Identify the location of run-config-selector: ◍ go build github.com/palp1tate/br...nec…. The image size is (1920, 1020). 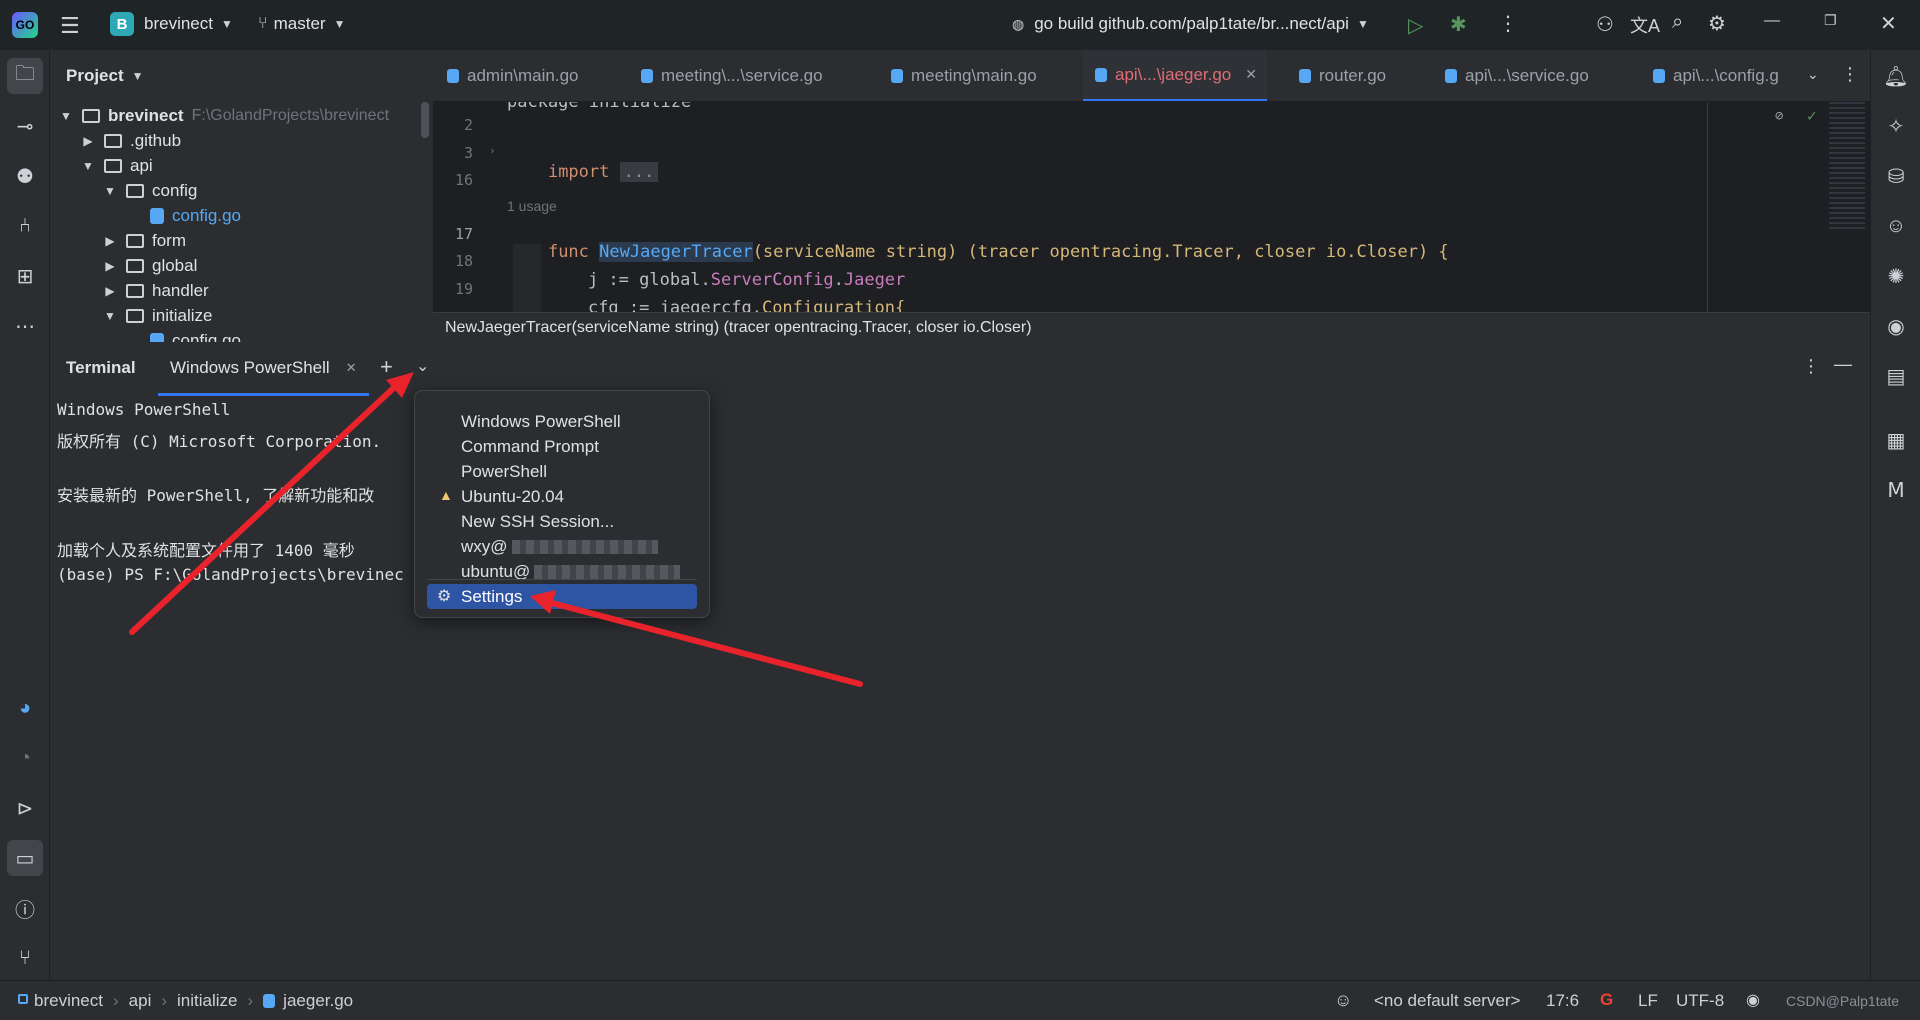
(1190, 24).